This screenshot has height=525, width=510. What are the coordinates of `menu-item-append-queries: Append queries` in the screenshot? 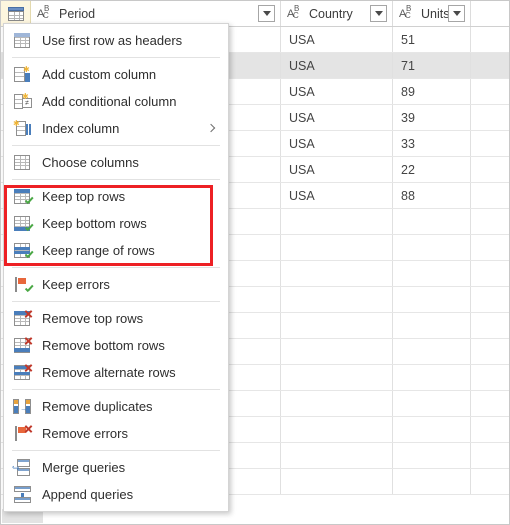 It's located at (116, 494).